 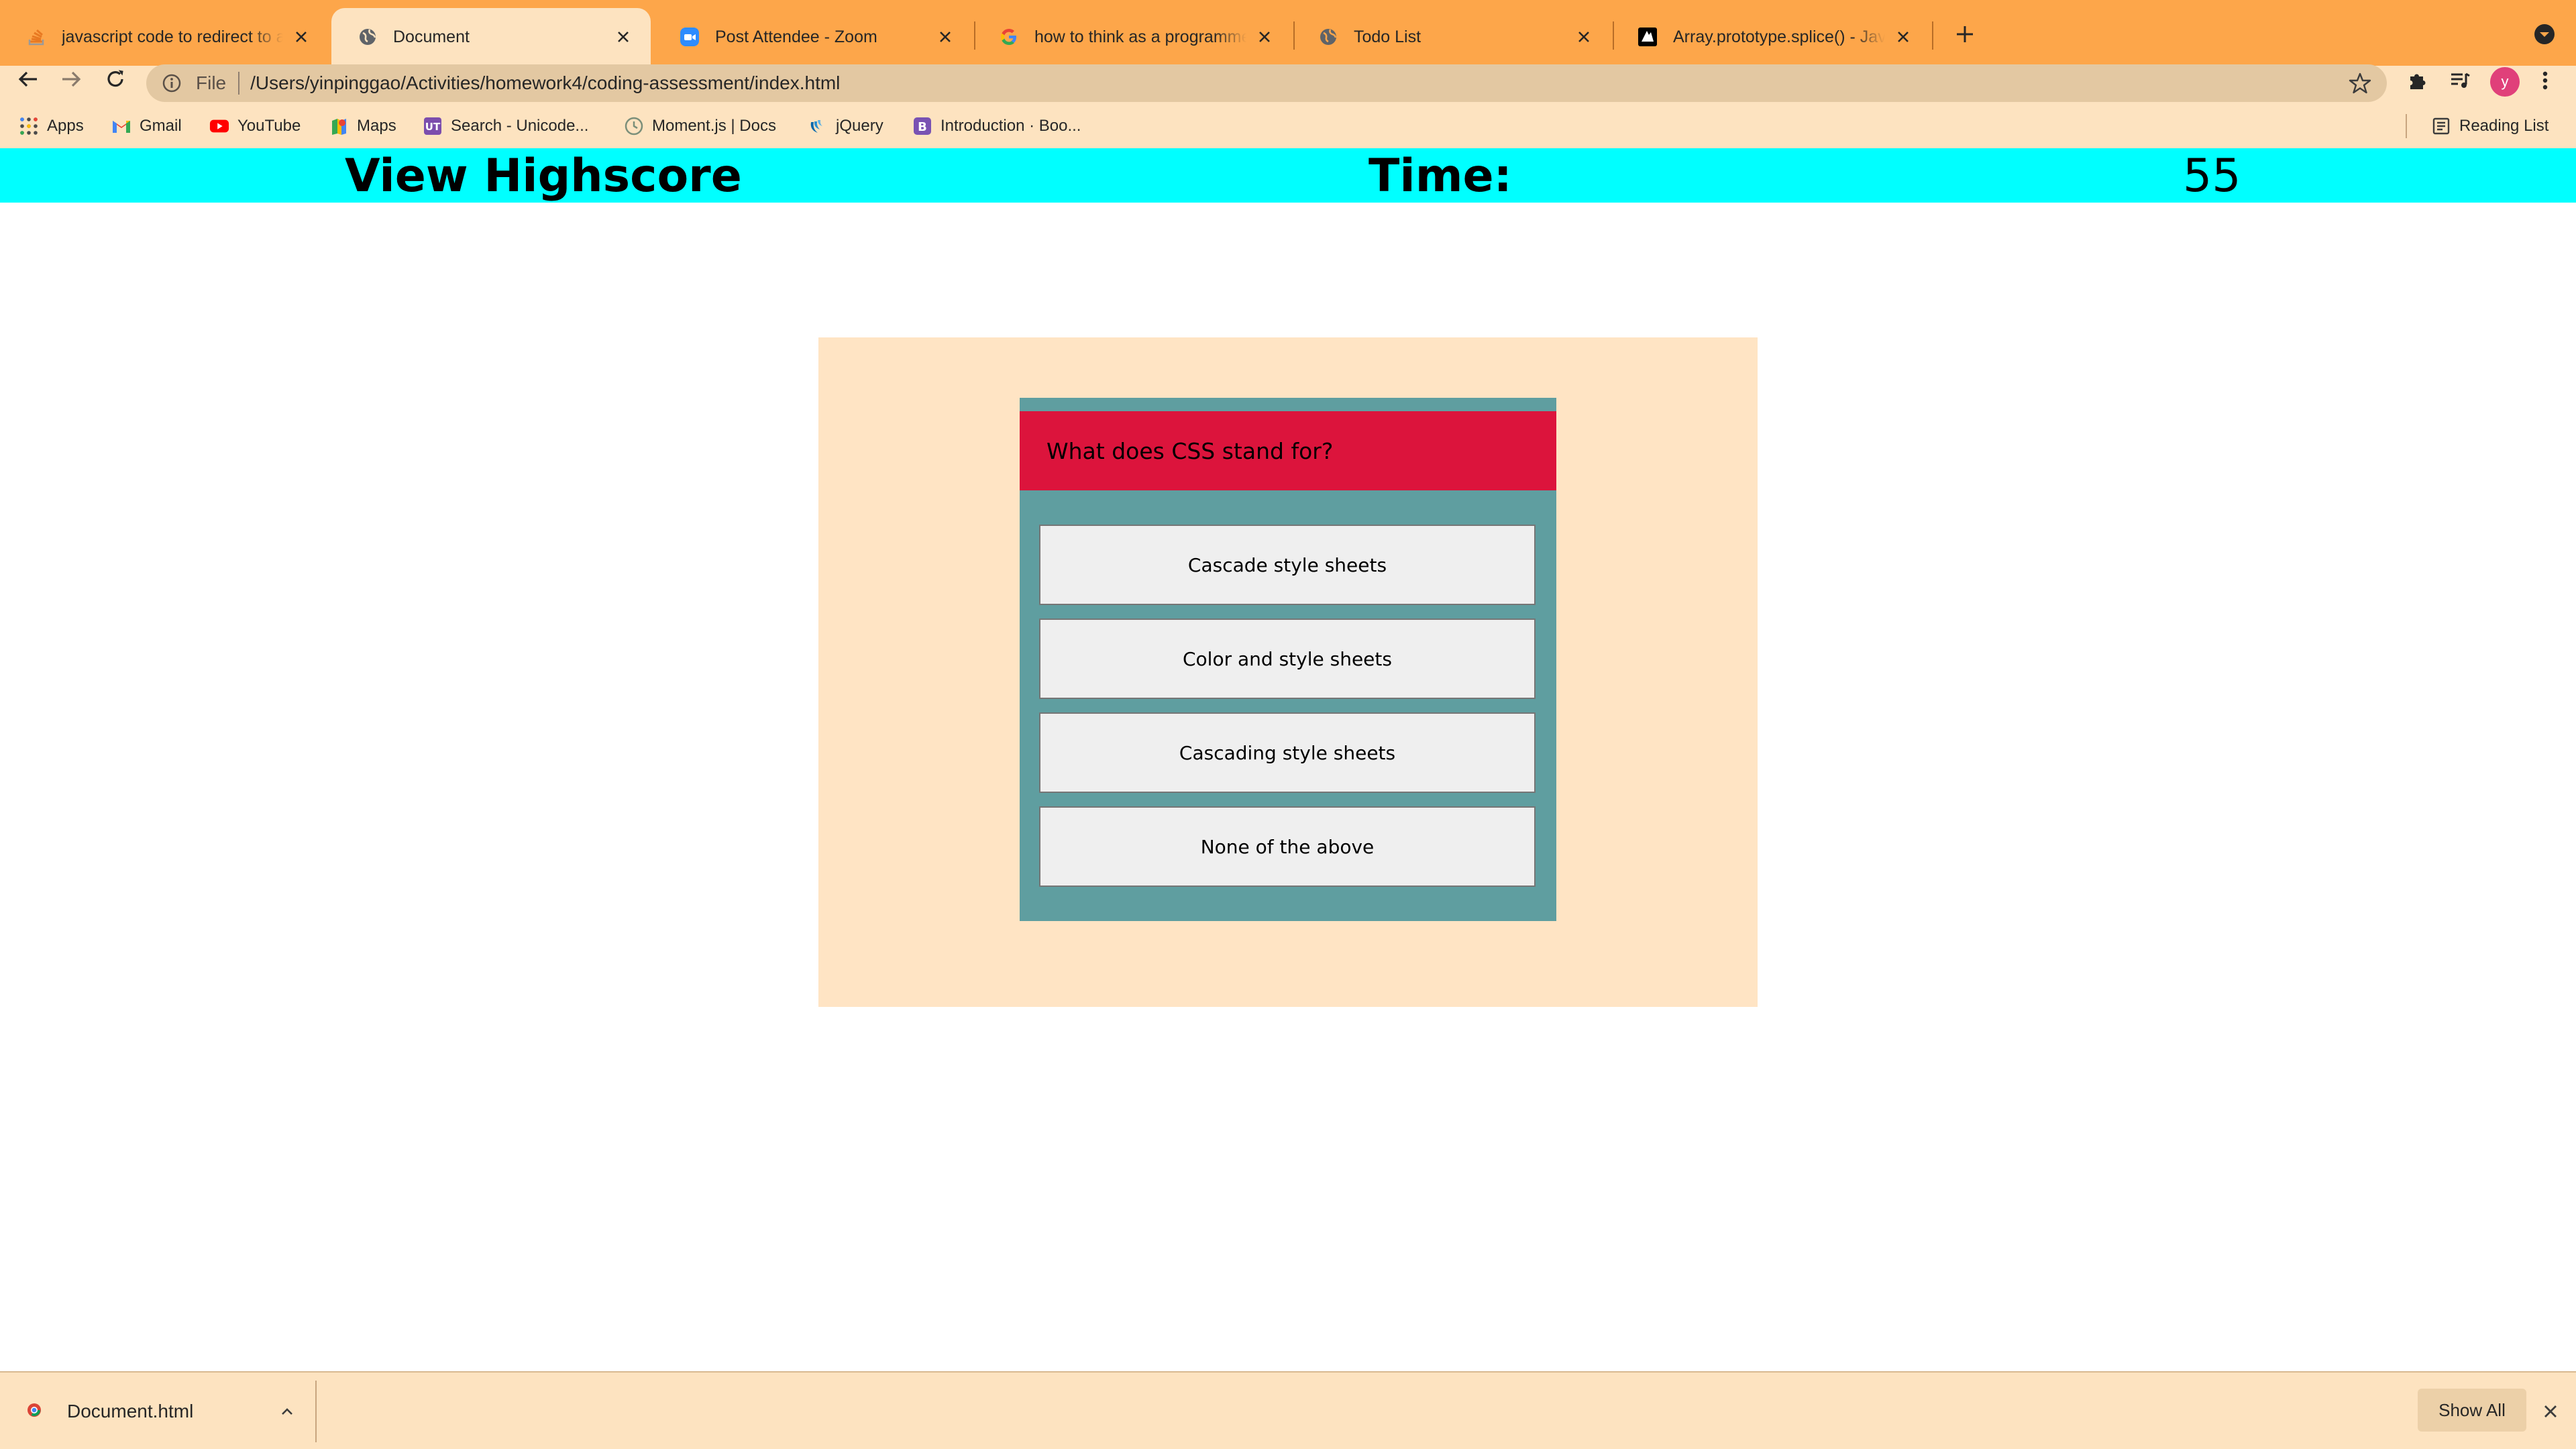 What do you see at coordinates (34, 1412) in the screenshot?
I see `chrome-file-icon` at bounding box center [34, 1412].